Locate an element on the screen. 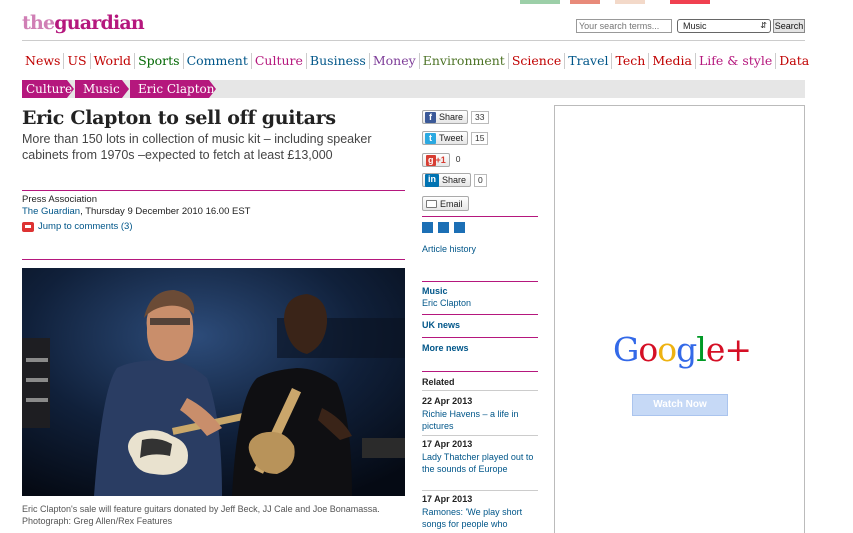 Image resolution: width=853 pixels, height=533 pixels. nav-item-money: Money is located at coordinates (393, 61).